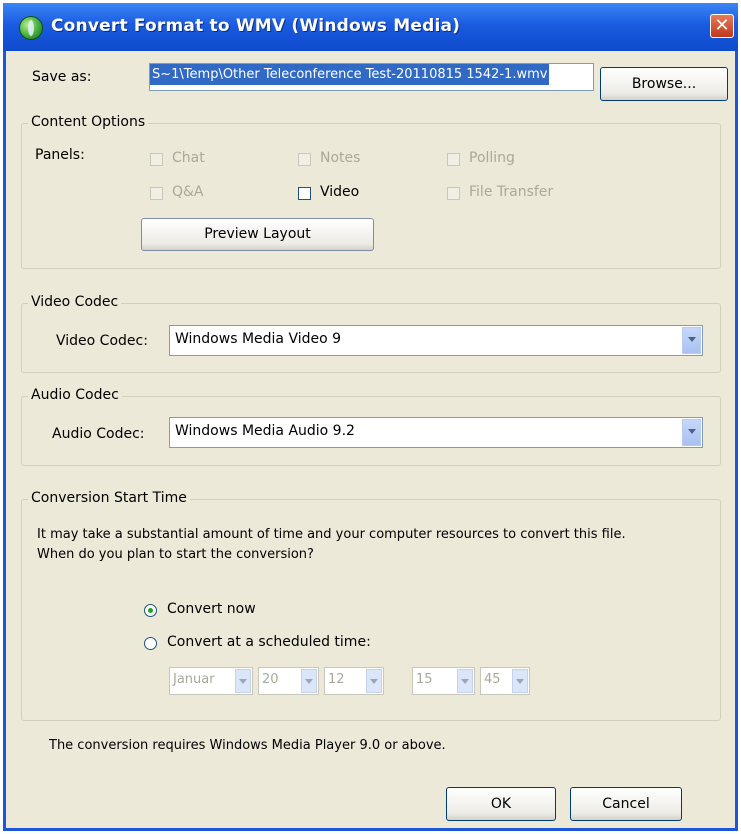 Image resolution: width=741 pixels, height=834 pixels. I want to click on title-bar: Convert Format to WMV (Windows Media) ✕, so click(370, 27).